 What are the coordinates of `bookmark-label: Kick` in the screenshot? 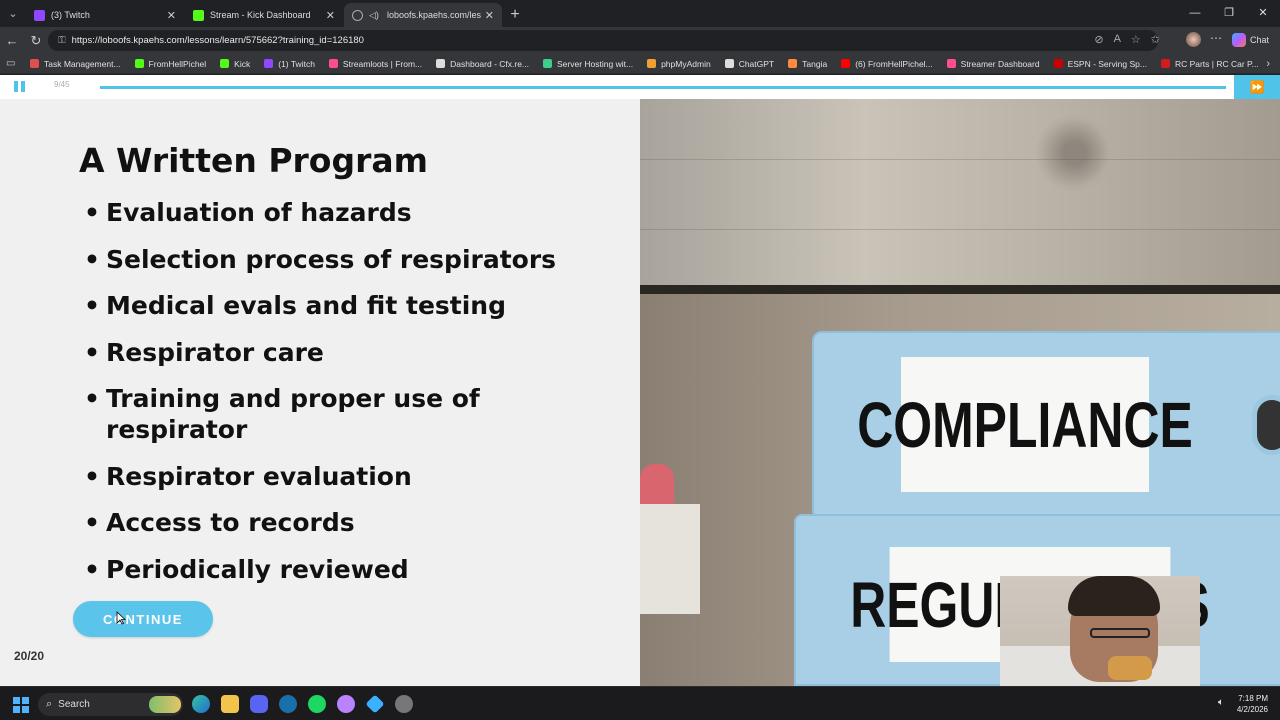 It's located at (242, 63).